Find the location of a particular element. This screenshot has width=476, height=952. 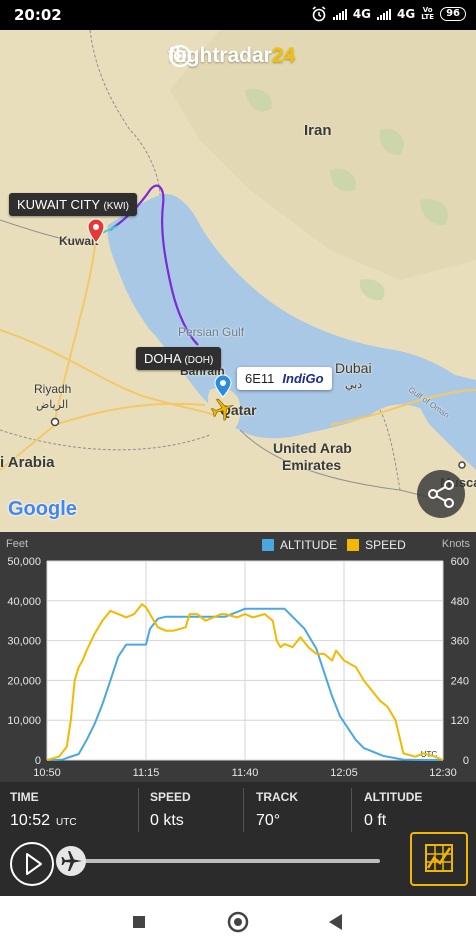

y-left-tick-label: 10,000 is located at coordinates (24, 721).